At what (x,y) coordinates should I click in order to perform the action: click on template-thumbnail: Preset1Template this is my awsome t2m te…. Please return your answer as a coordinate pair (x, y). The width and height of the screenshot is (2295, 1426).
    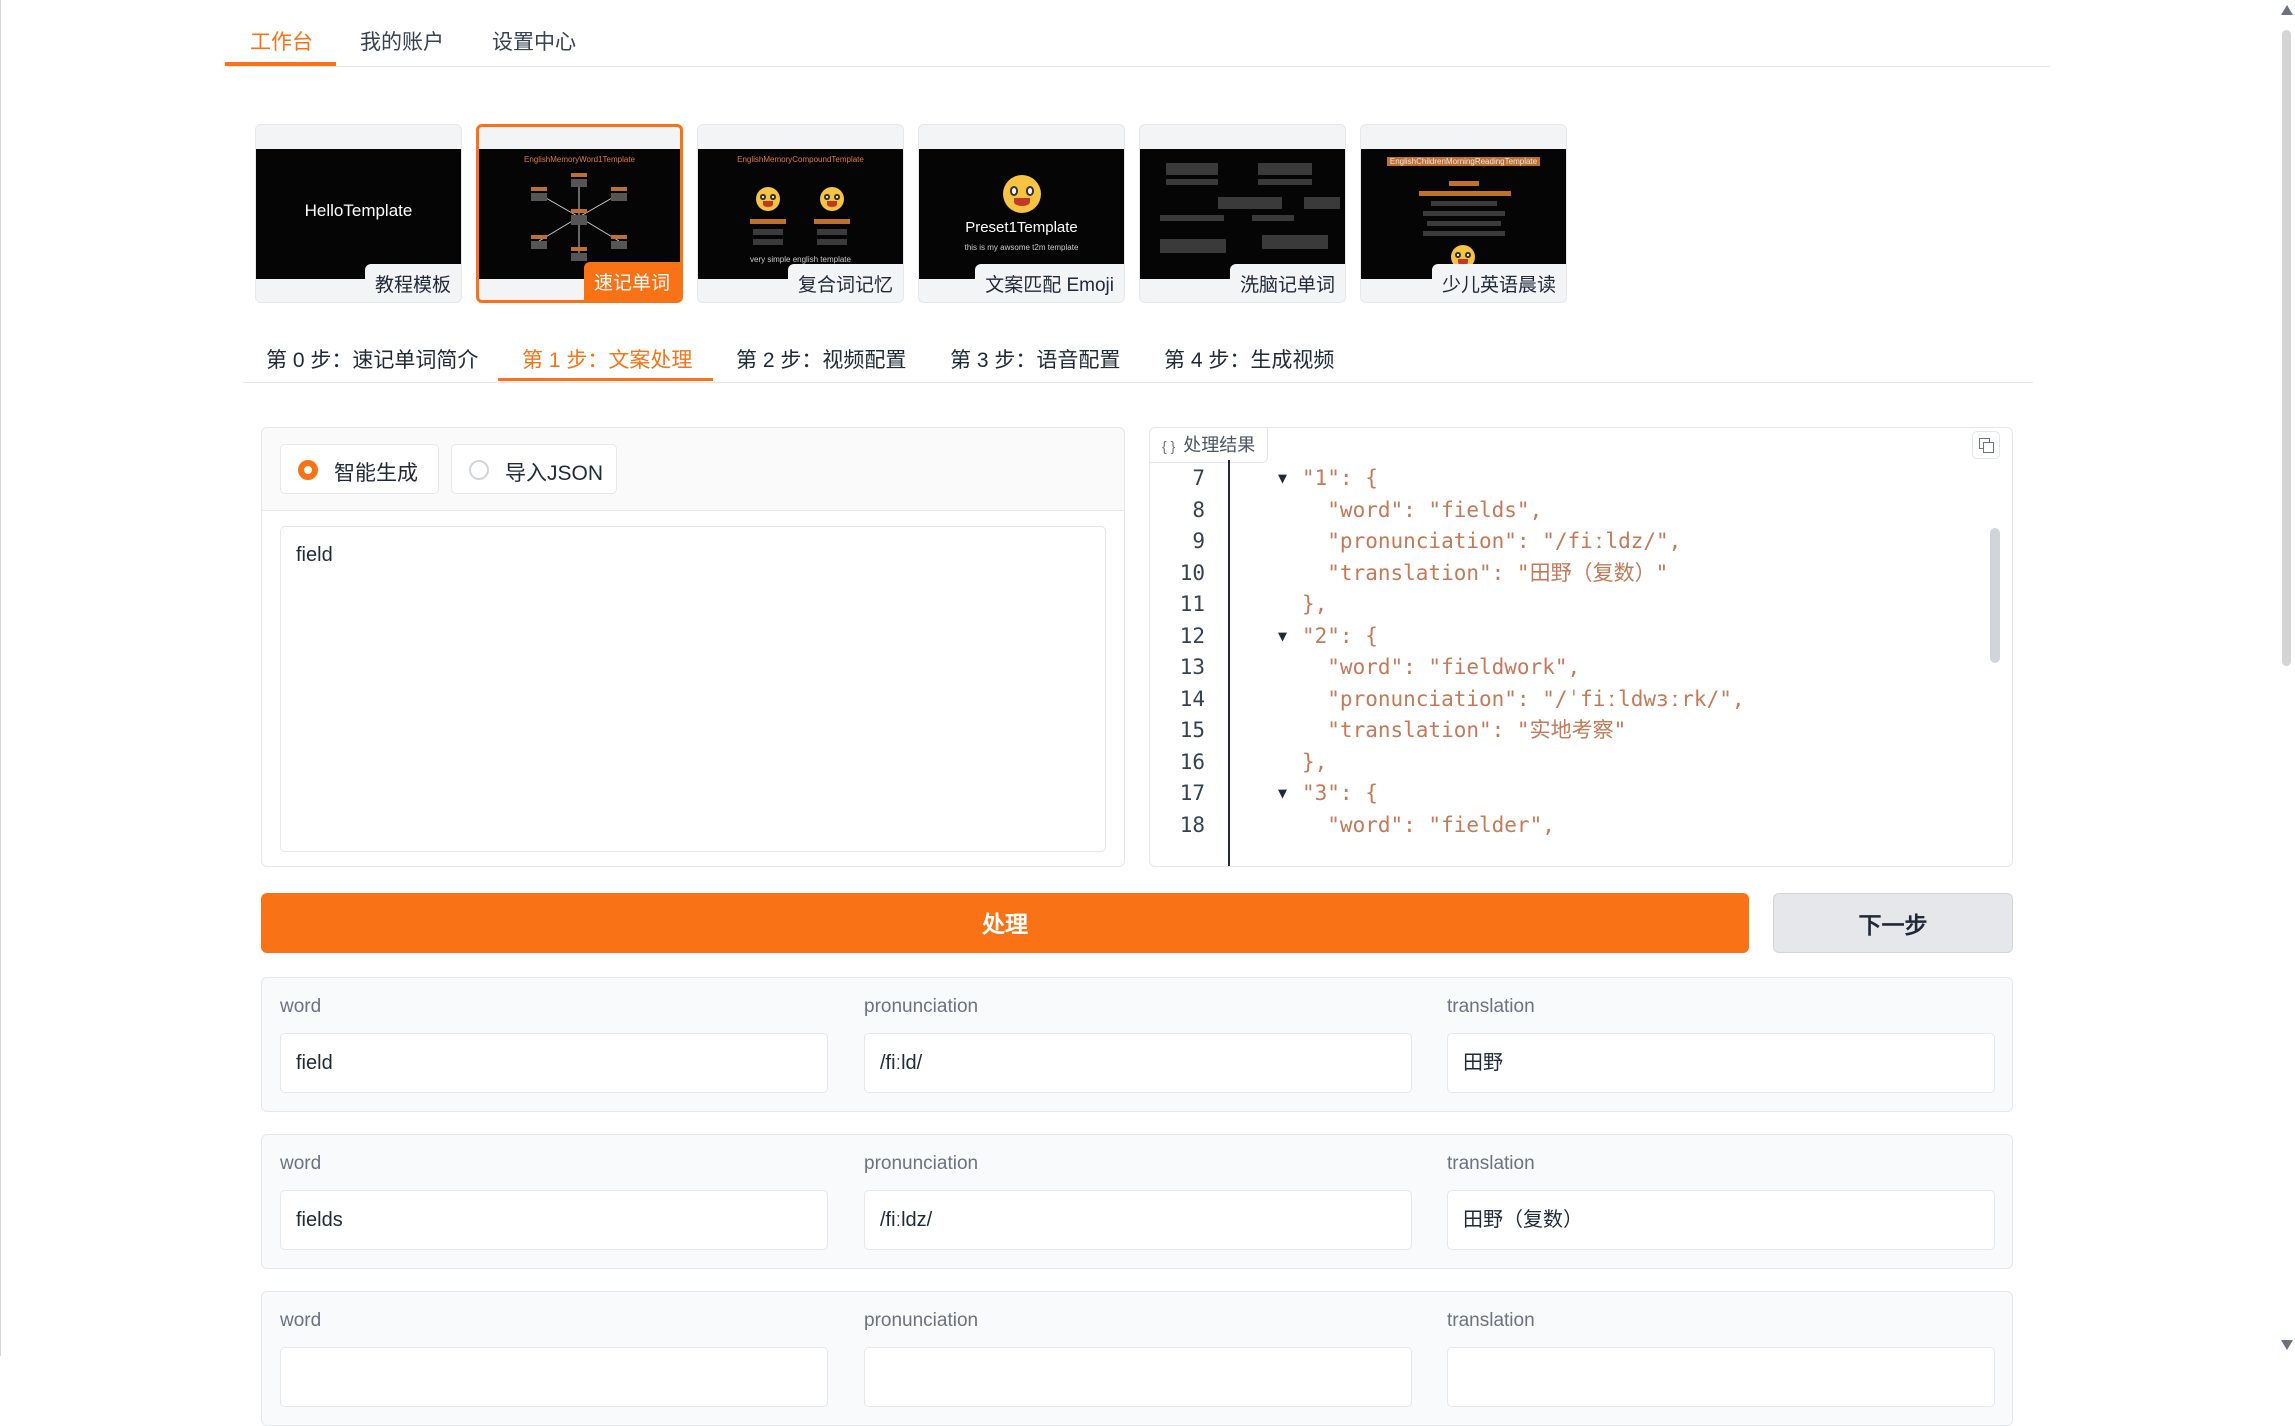
    Looking at the image, I should click on (1021, 214).